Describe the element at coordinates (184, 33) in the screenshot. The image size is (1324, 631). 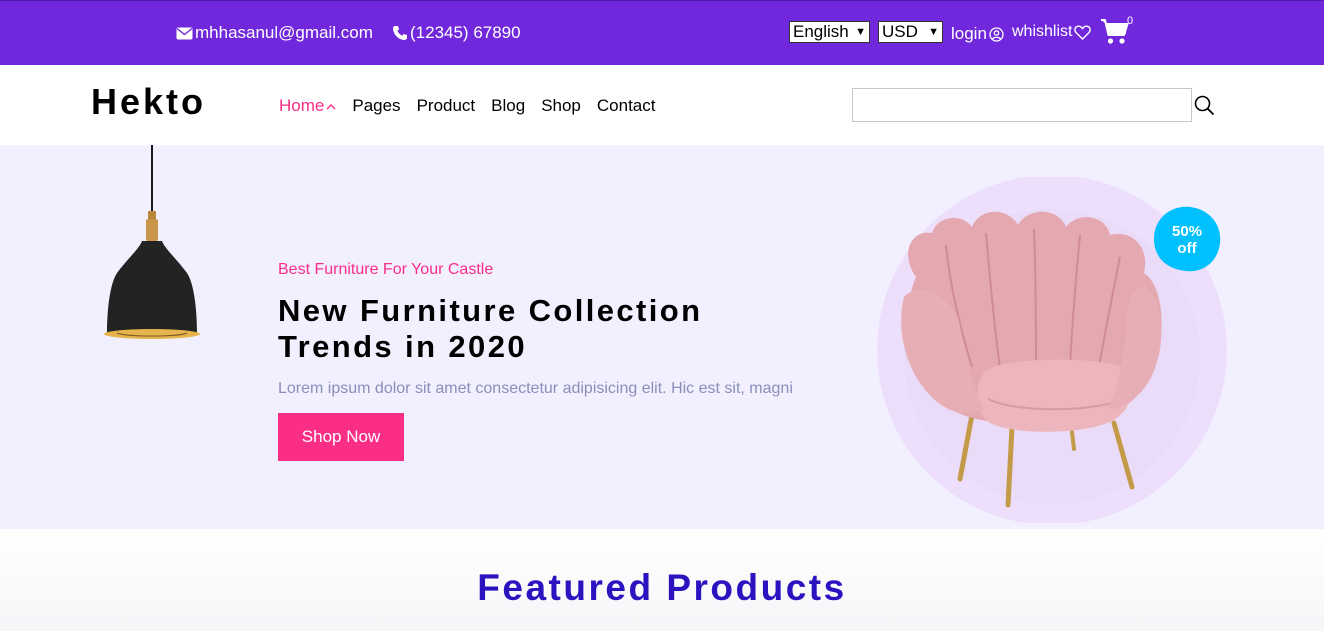
I see `mail-icon` at that location.